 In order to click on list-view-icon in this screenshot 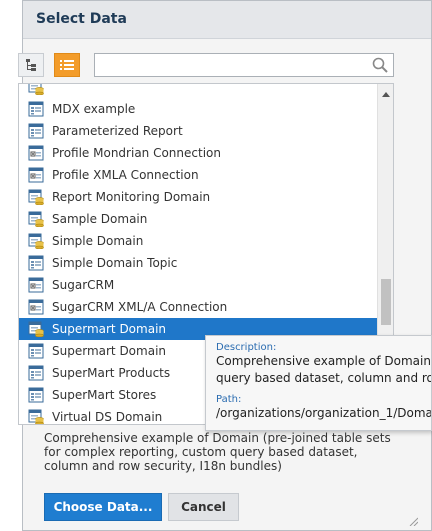, I will do `click(67, 65)`.